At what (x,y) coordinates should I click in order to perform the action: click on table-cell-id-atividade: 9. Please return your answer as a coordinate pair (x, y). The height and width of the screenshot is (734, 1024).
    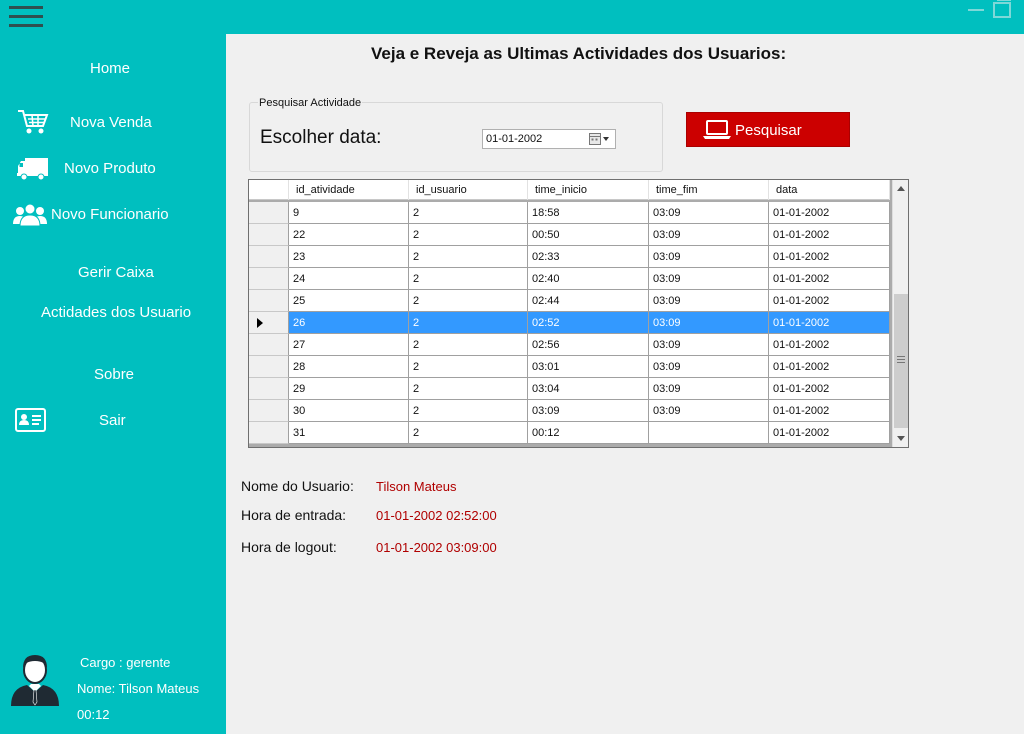
    Looking at the image, I should click on (349, 213).